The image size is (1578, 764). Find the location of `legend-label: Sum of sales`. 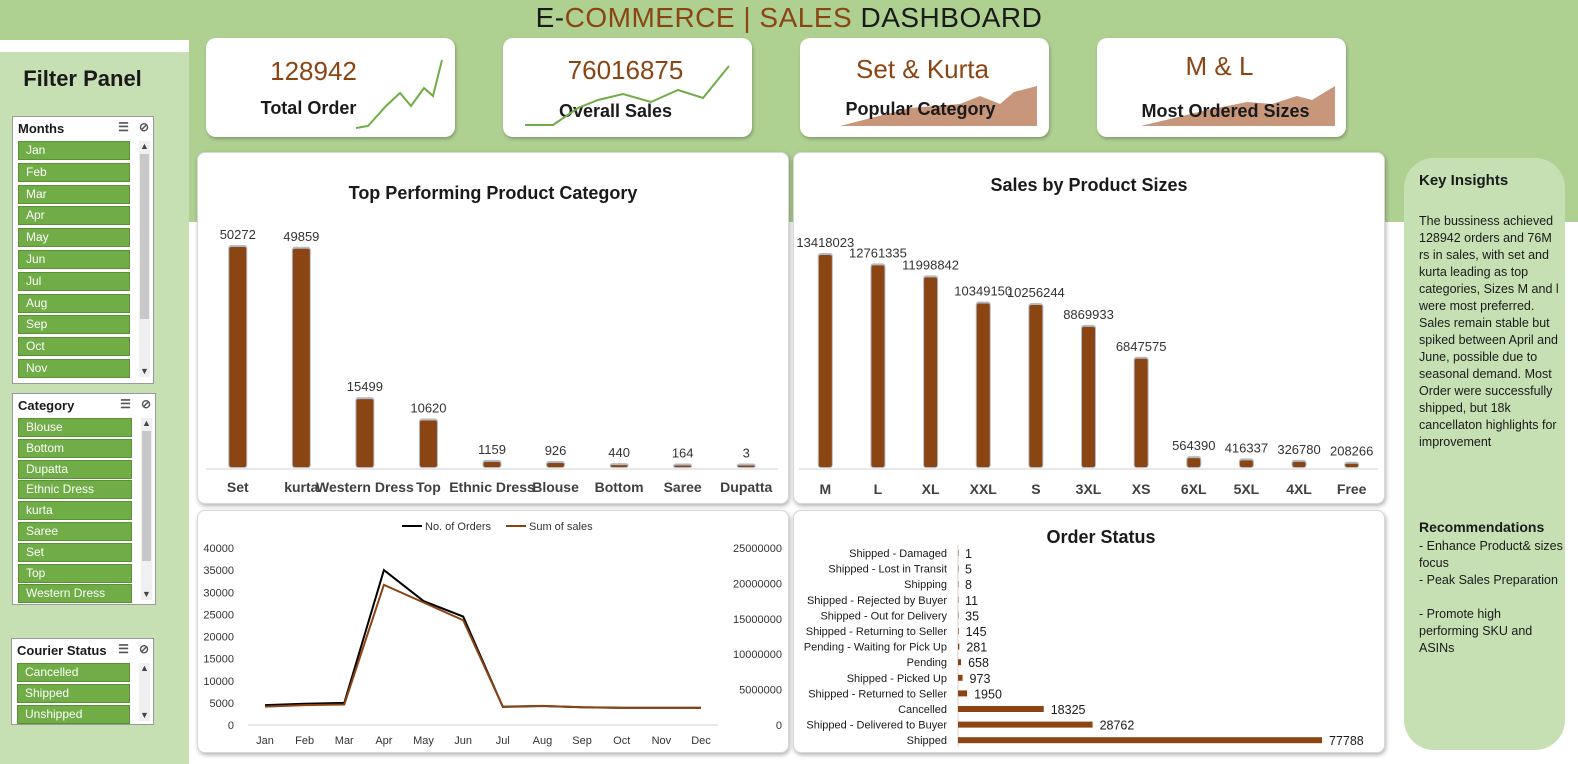

legend-label: Sum of sales is located at coordinates (561, 527).